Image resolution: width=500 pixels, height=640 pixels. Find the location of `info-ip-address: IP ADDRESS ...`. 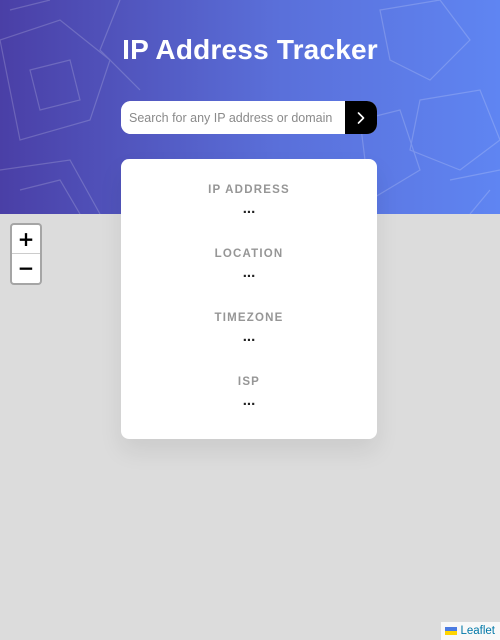

info-ip-address: IP ADDRESS ... is located at coordinates (249, 200).